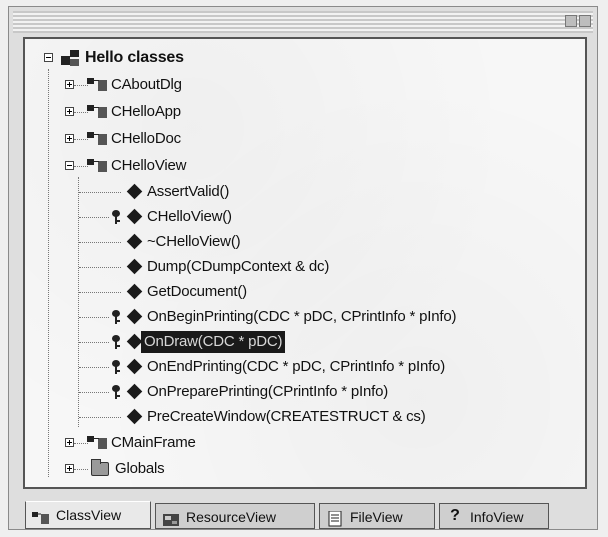 This screenshot has height=537, width=608. I want to click on tree-guide, so click(48, 273).